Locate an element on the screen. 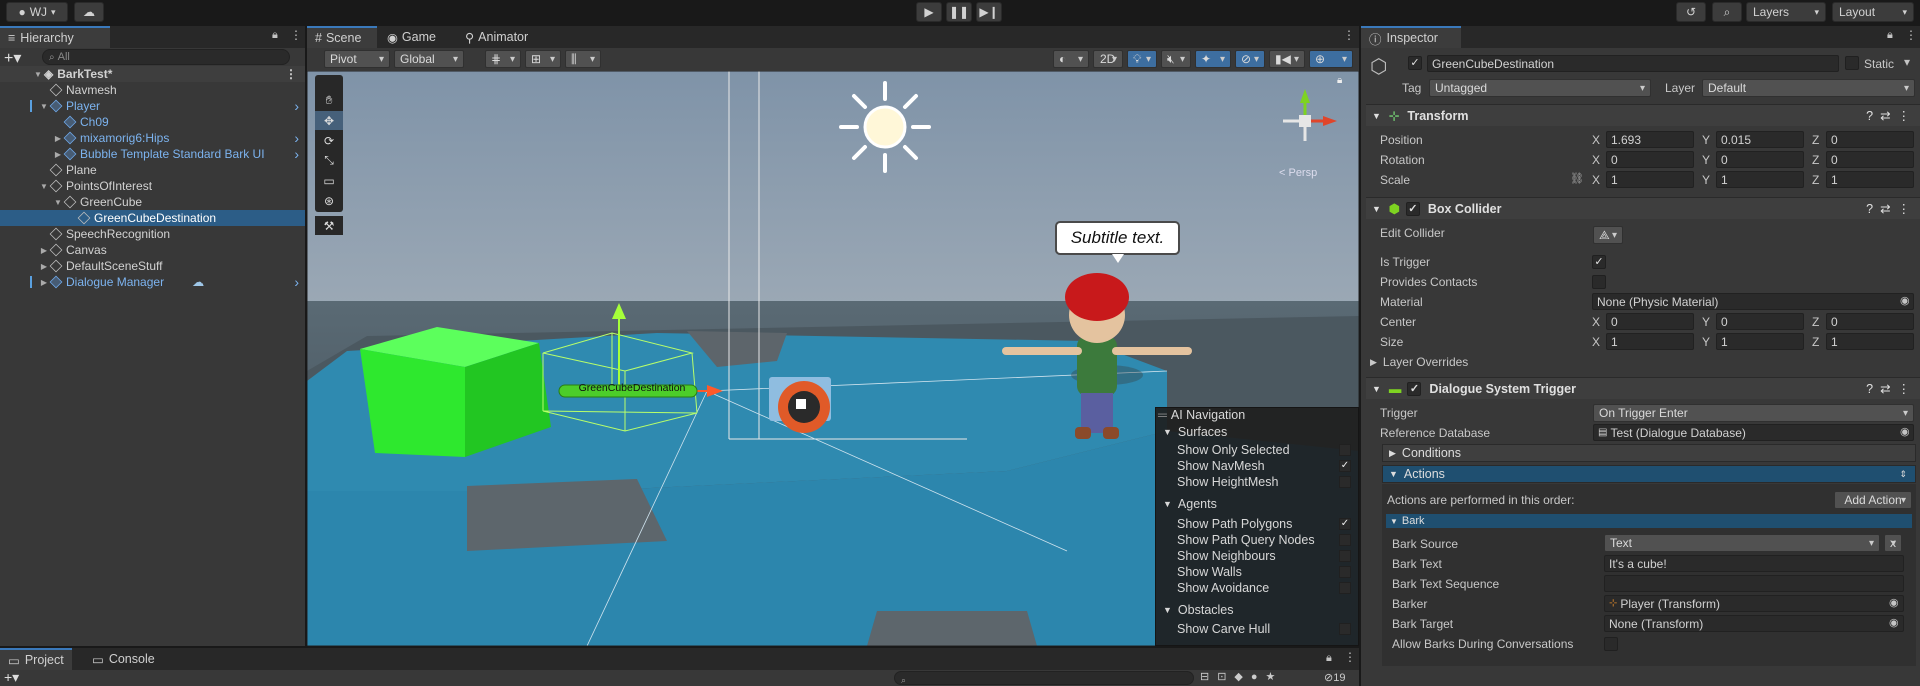 Image resolution: width=1920 pixels, height=686 pixels. scale-z-field: 1 is located at coordinates (1870, 179).